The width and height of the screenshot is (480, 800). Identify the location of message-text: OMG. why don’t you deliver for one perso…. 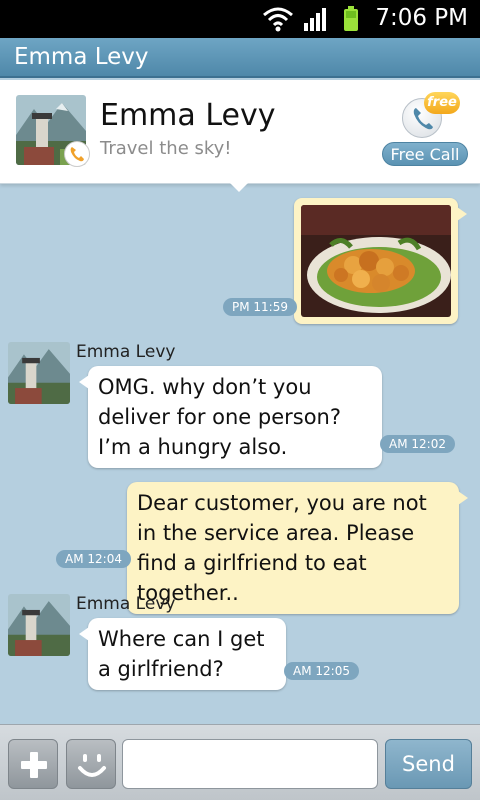
(220, 417).